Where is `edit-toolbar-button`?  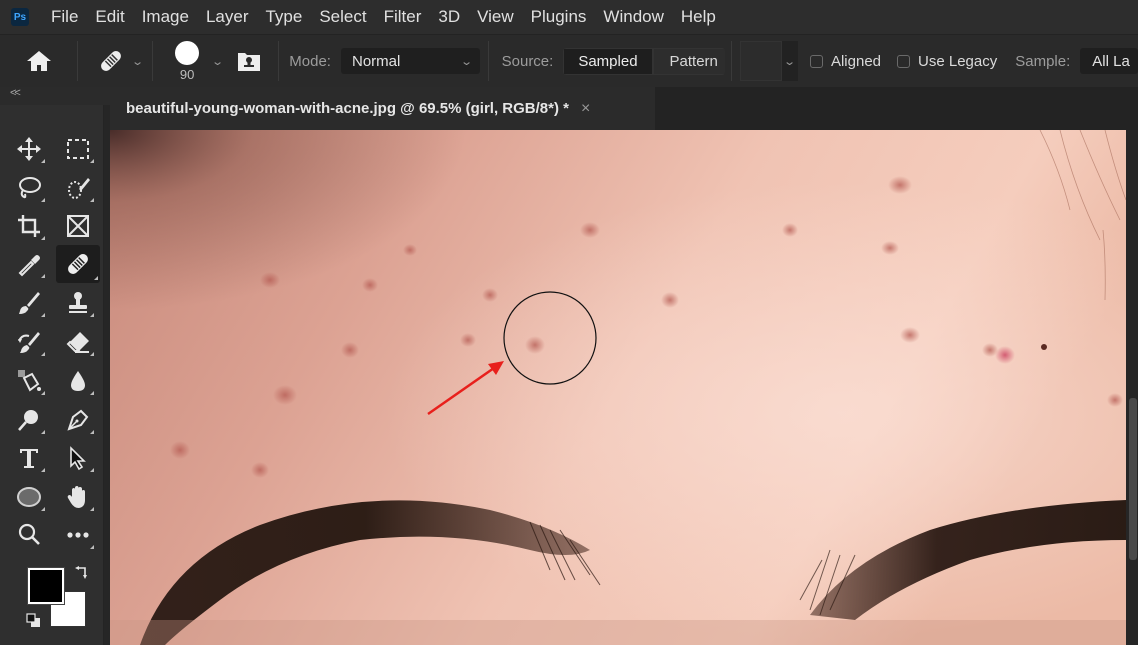
edit-toolbar-button is located at coordinates (78, 535).